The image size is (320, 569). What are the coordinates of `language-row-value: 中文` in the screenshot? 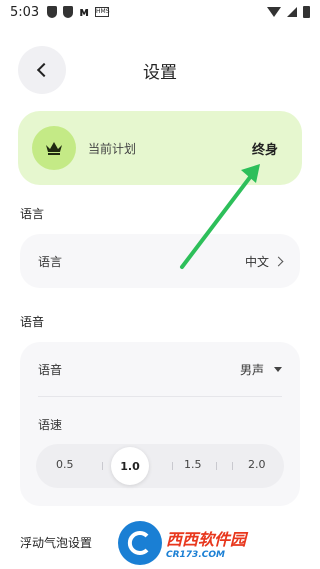 It's located at (264, 261).